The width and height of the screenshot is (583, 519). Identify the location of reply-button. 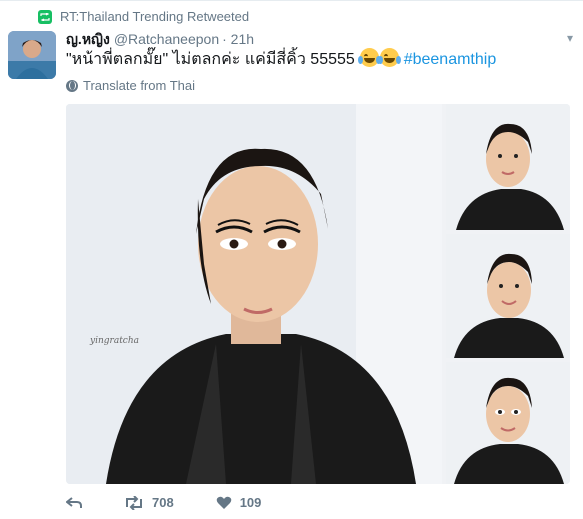
(73, 502).